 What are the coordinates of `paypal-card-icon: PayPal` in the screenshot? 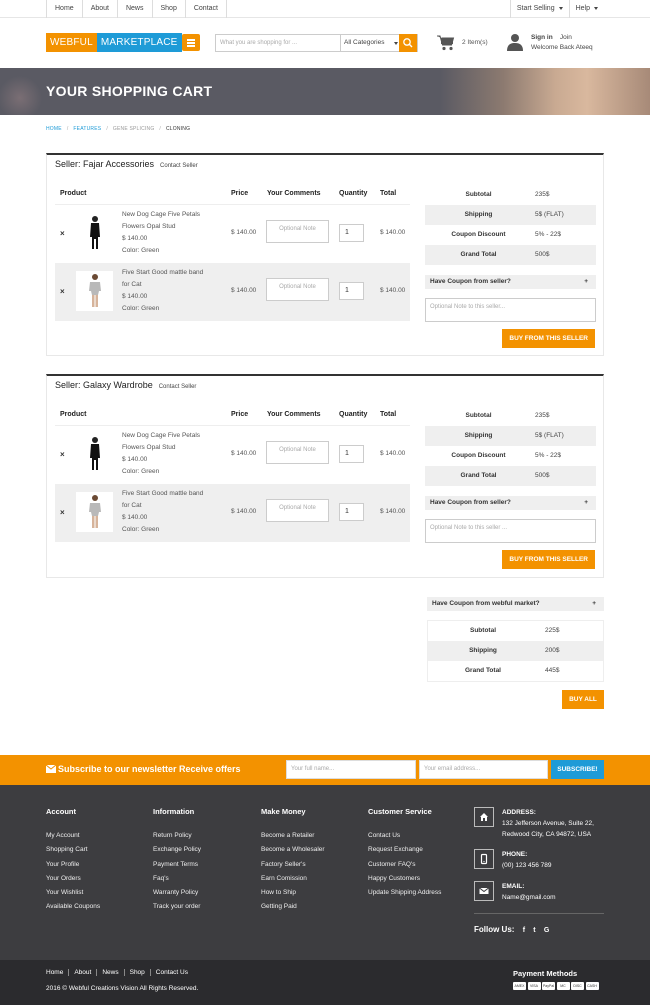 It's located at (548, 986).